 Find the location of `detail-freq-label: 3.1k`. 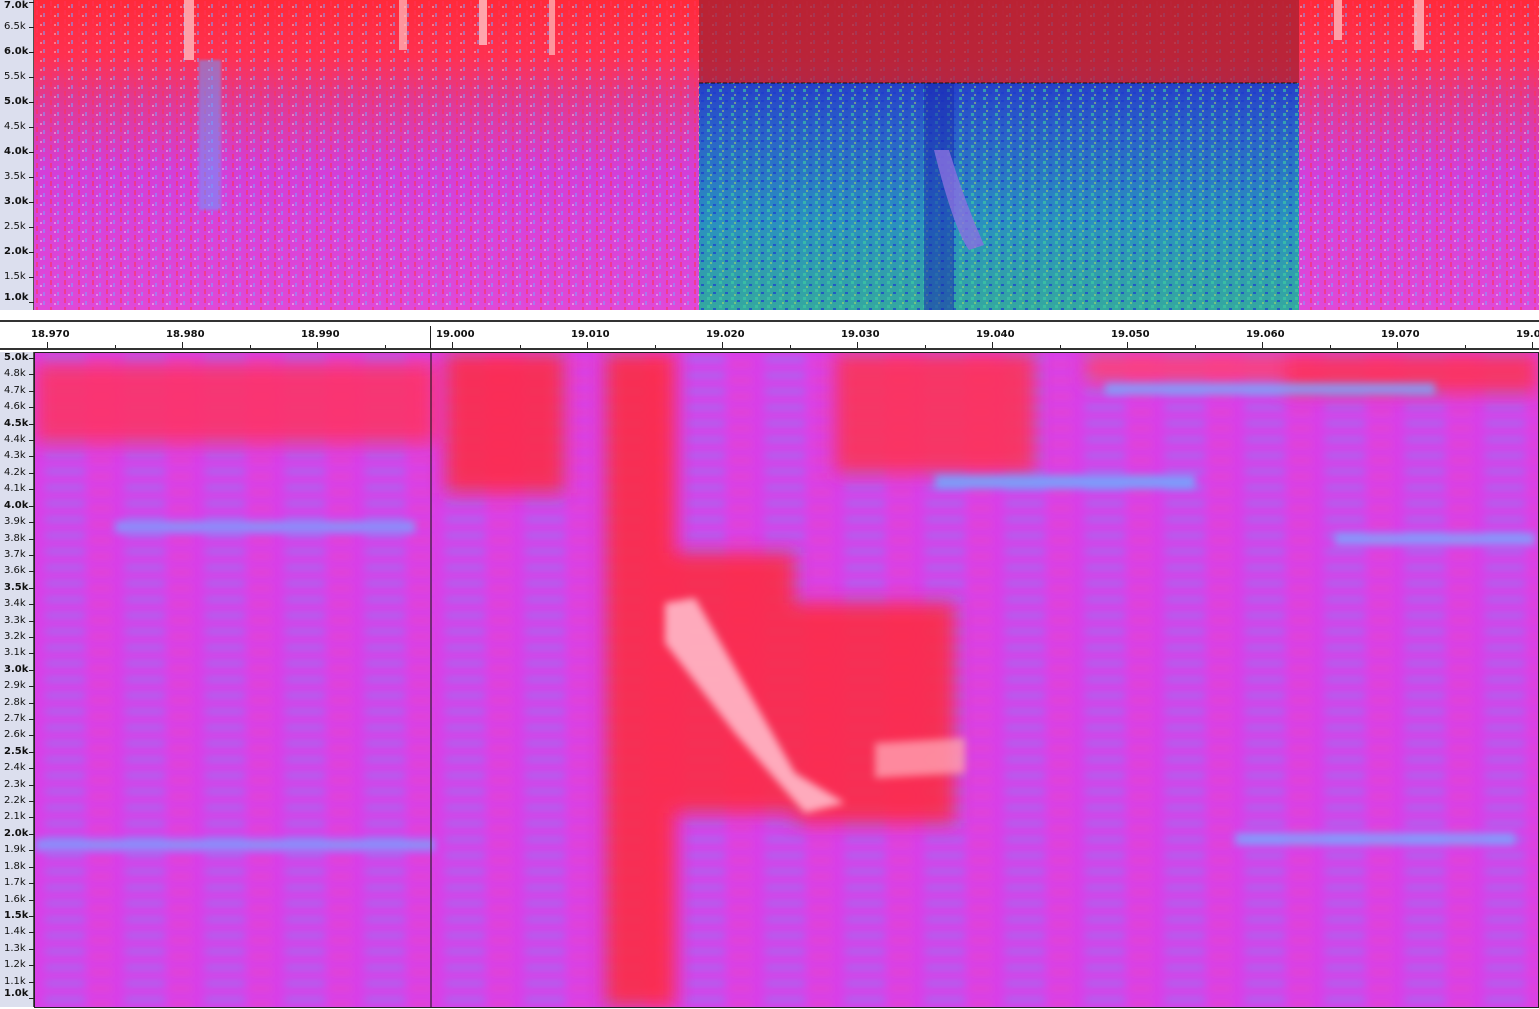

detail-freq-label: 3.1k is located at coordinates (15, 653).